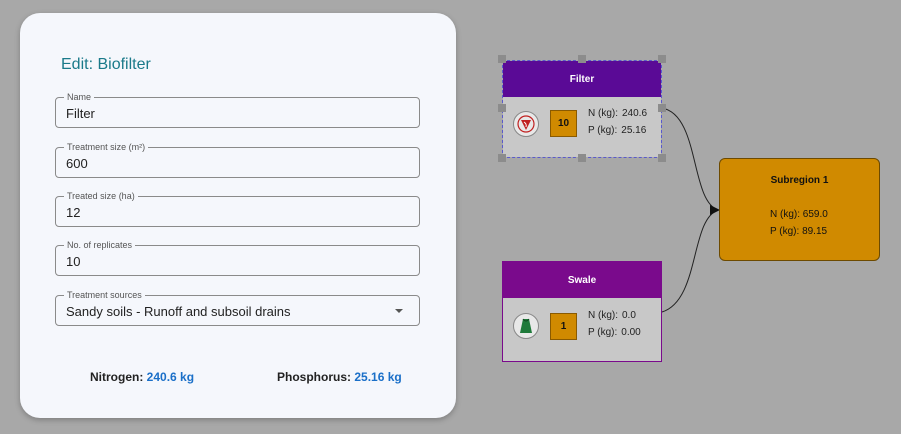 Image resolution: width=901 pixels, height=434 pixels. What do you see at coordinates (582, 59) in the screenshot?
I see `resize-handle-t` at bounding box center [582, 59].